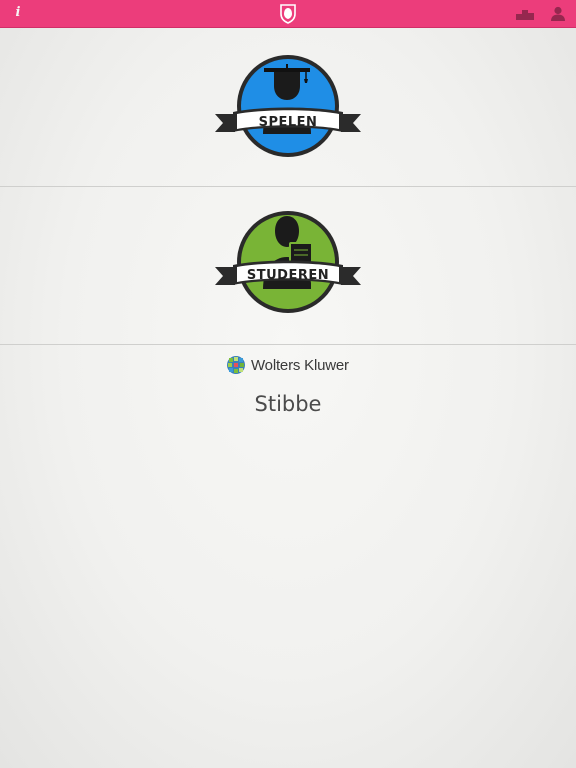  I want to click on play-badge: SPELEN, so click(288, 106).